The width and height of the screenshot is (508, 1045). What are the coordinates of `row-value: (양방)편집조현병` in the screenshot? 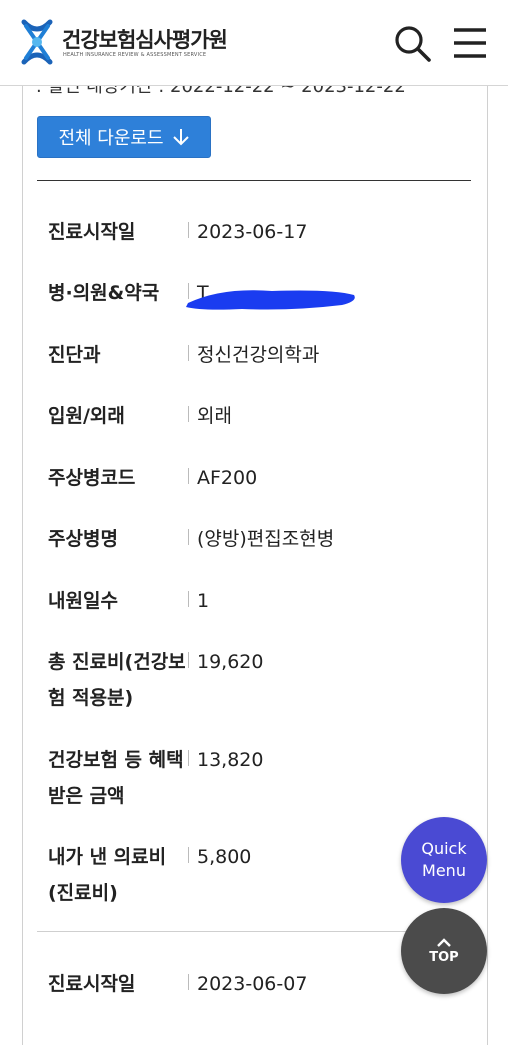 It's located at (266, 539).